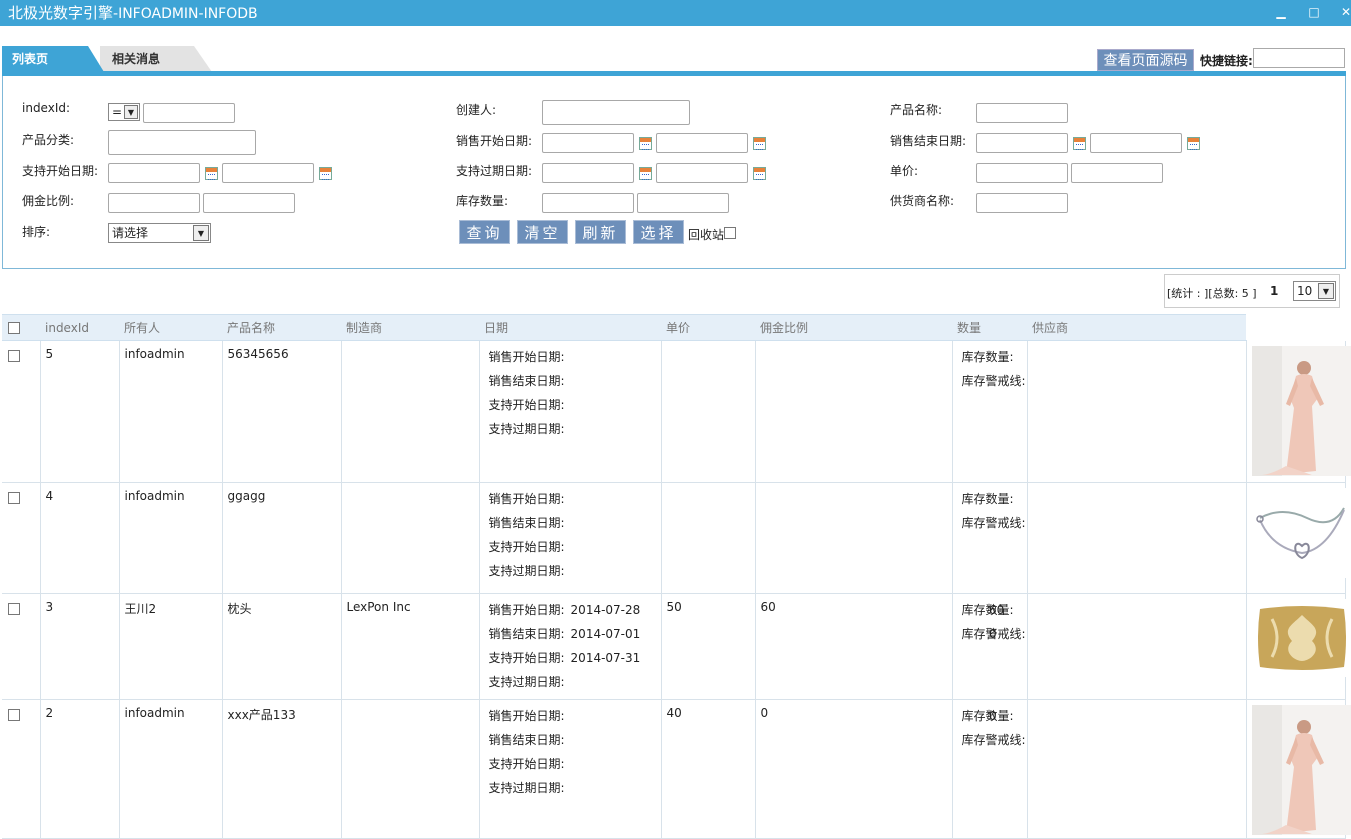 This screenshot has height=839, width=1351. I want to click on select-all-checkbox, so click(14, 328).